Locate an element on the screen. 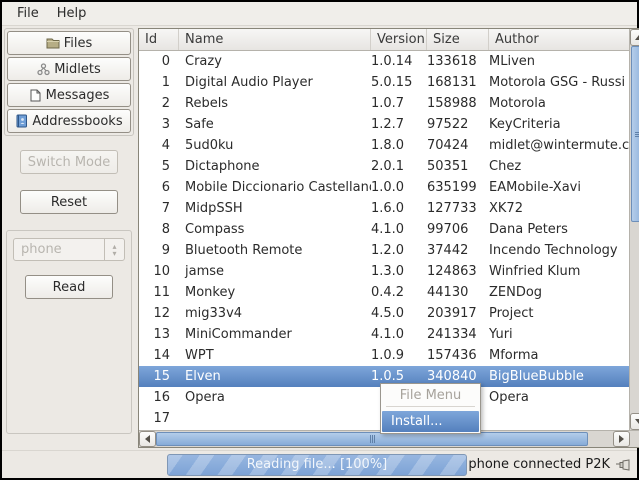 This screenshot has height=480, width=639. sidebar-item-messages: Messages is located at coordinates (69, 95).